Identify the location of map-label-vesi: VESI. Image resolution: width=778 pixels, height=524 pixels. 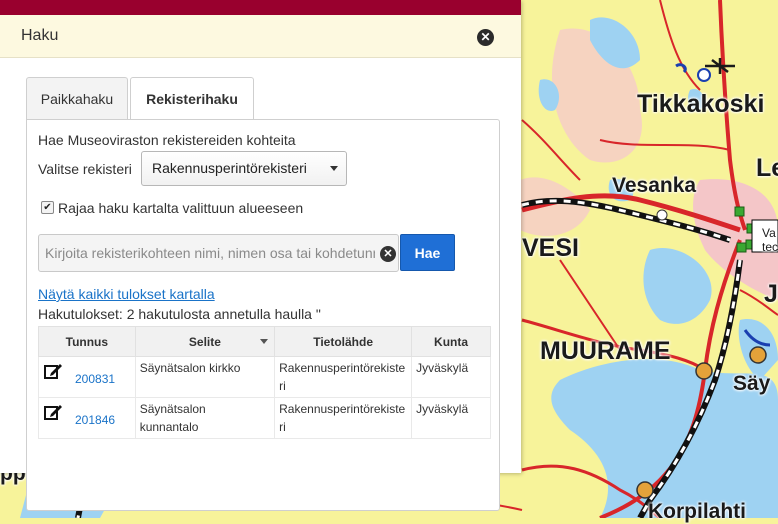
(550, 248).